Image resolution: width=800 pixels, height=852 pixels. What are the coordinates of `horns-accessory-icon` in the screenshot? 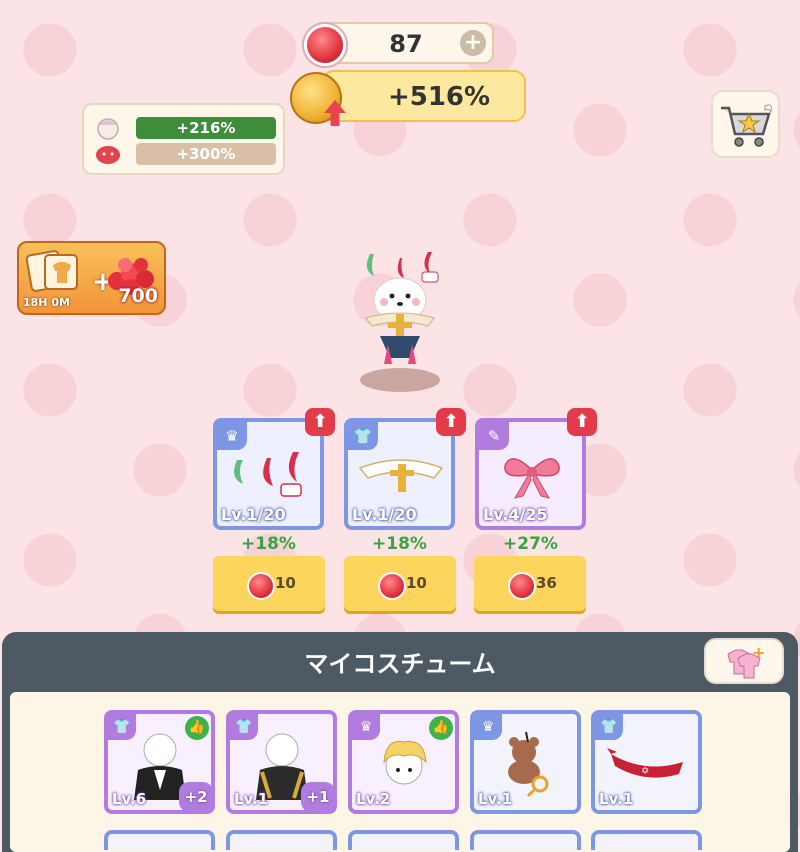 It's located at (268, 474).